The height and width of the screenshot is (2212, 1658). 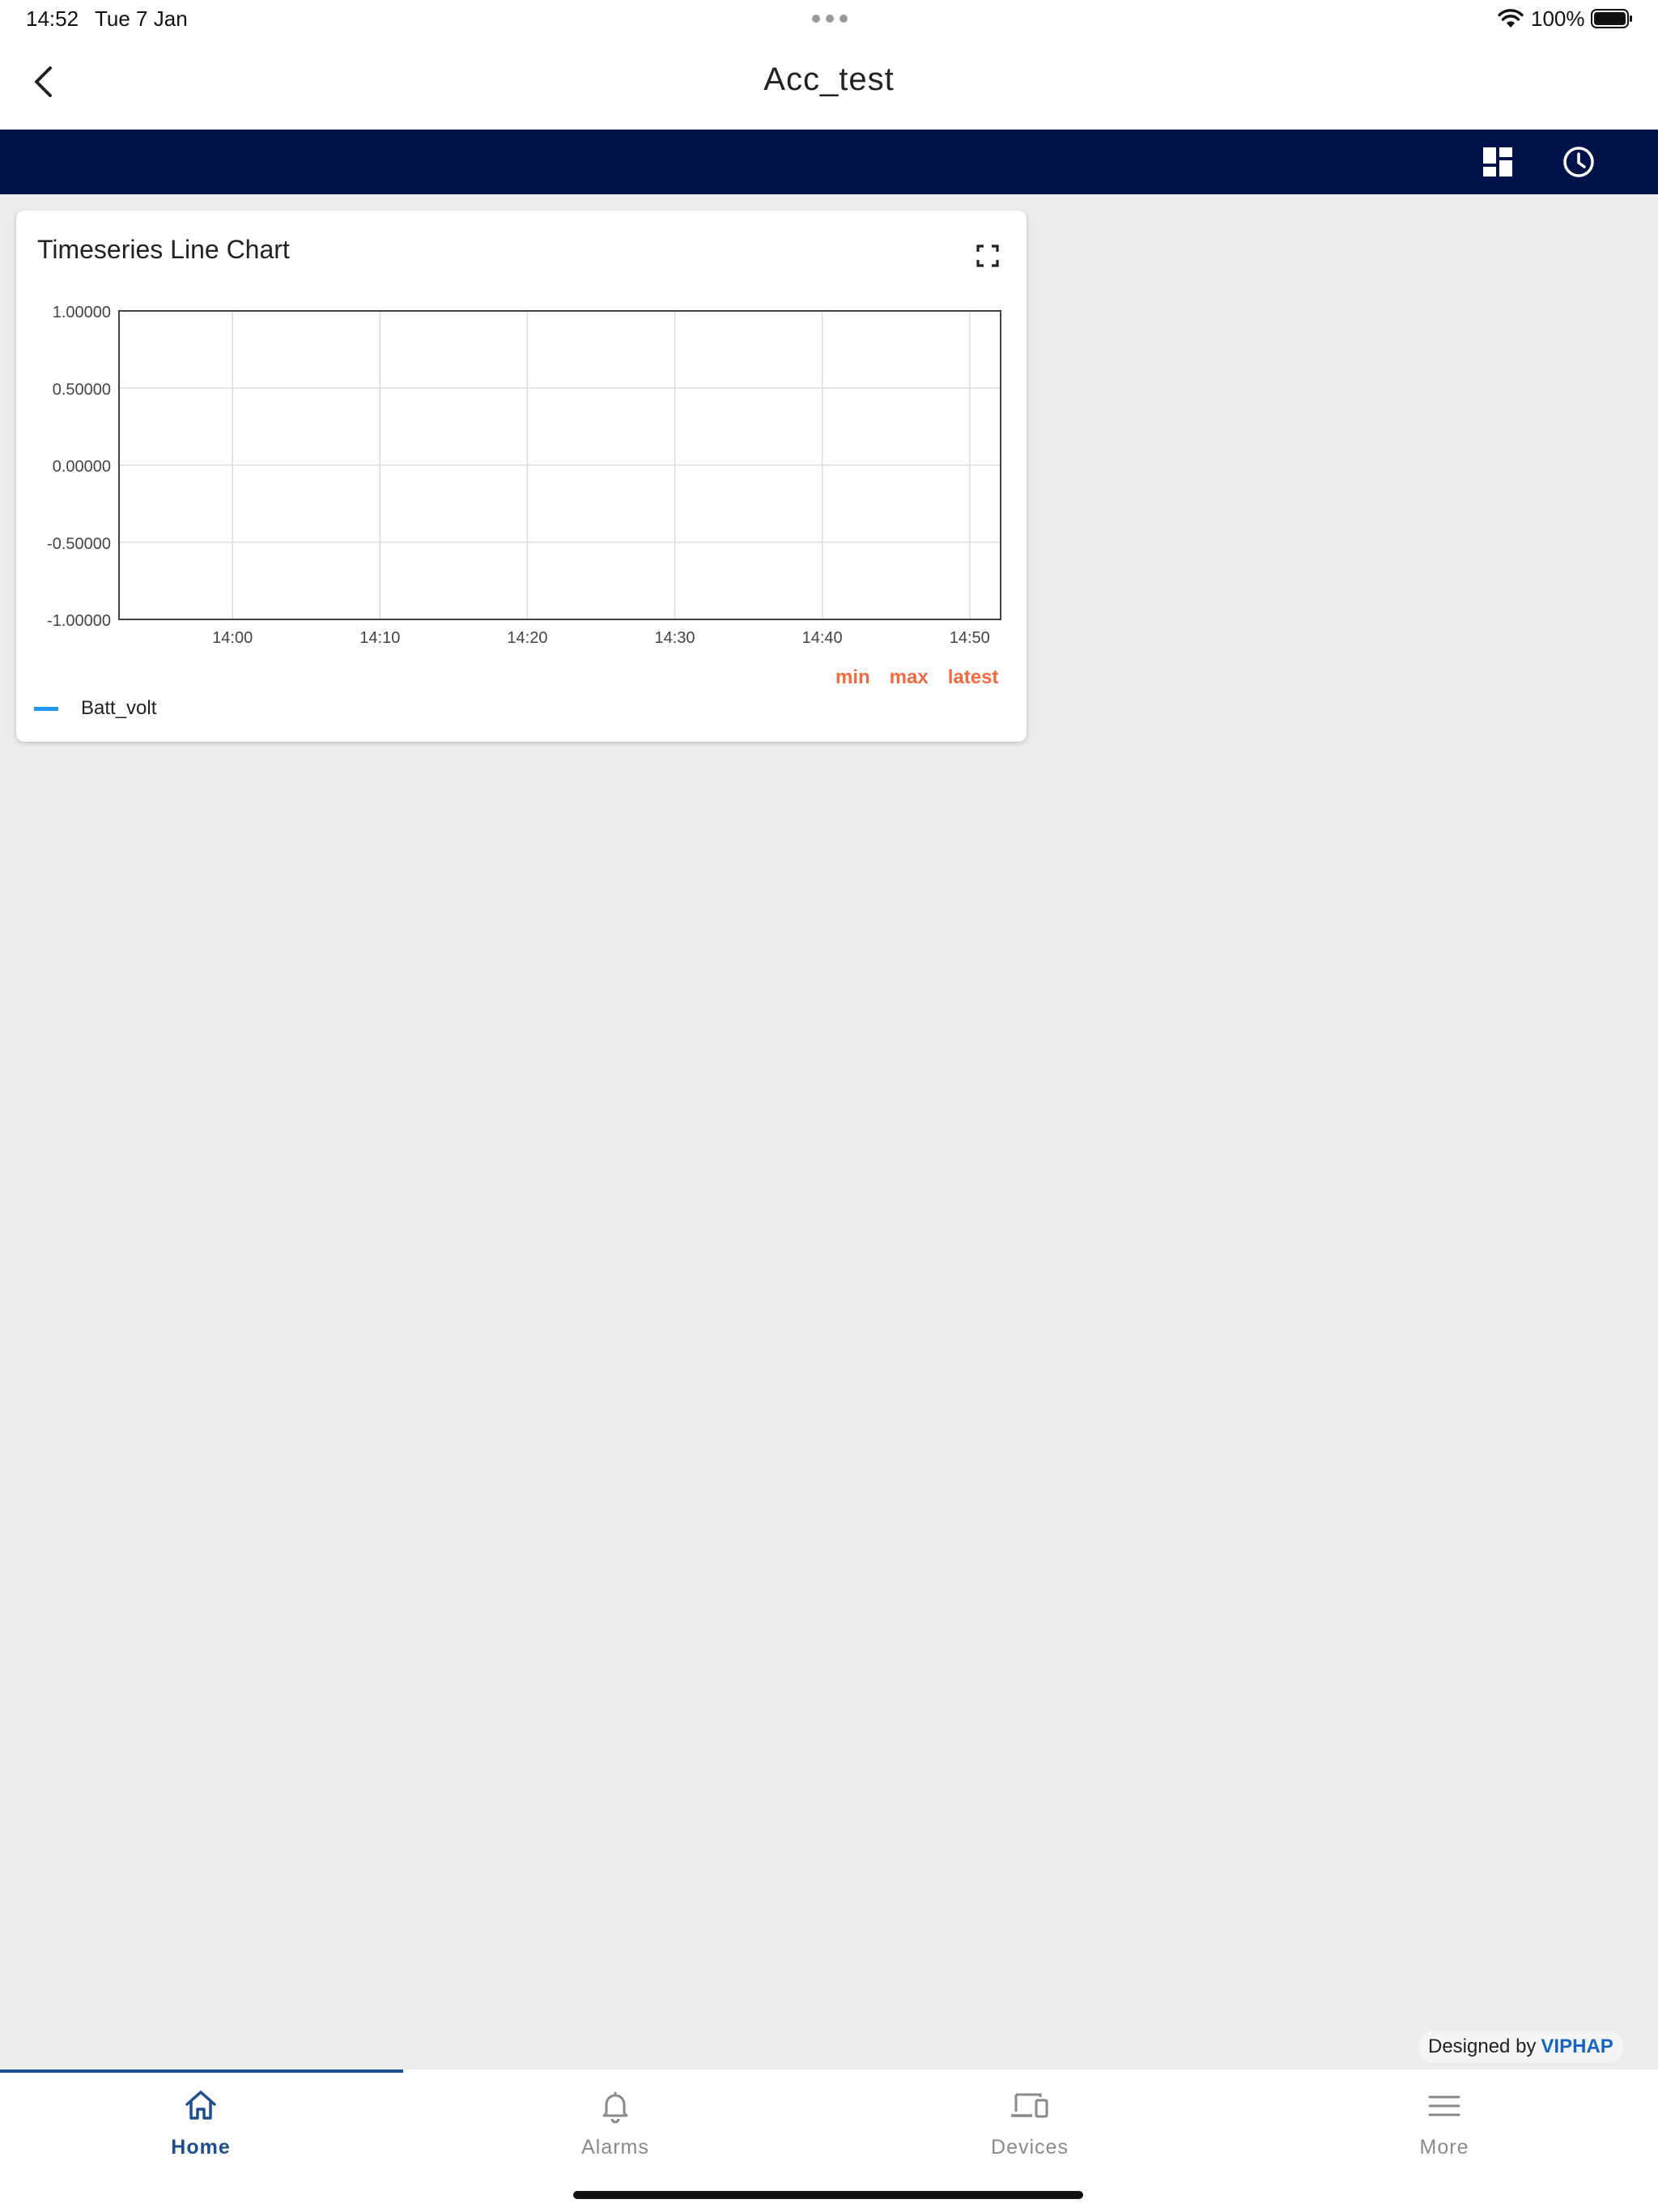 What do you see at coordinates (615, 2148) in the screenshot?
I see `nav-alarms-label: Alarms` at bounding box center [615, 2148].